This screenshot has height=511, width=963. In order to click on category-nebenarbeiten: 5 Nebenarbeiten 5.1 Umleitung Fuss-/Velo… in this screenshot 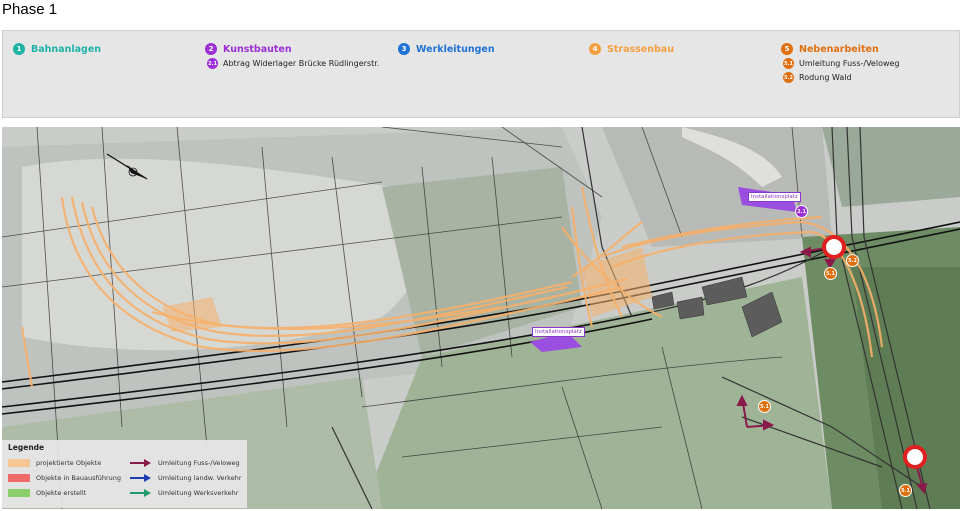, I will do `click(840, 63)`.